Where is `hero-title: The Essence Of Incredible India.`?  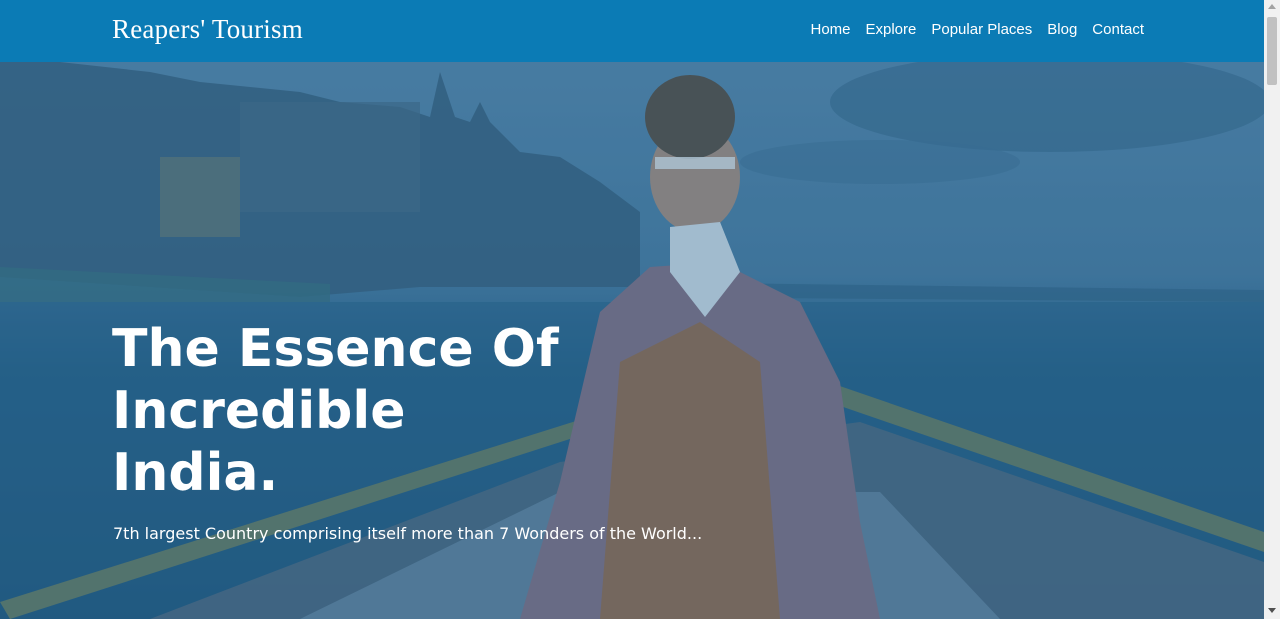 hero-title: The Essence Of Incredible India. is located at coordinates (342, 411).